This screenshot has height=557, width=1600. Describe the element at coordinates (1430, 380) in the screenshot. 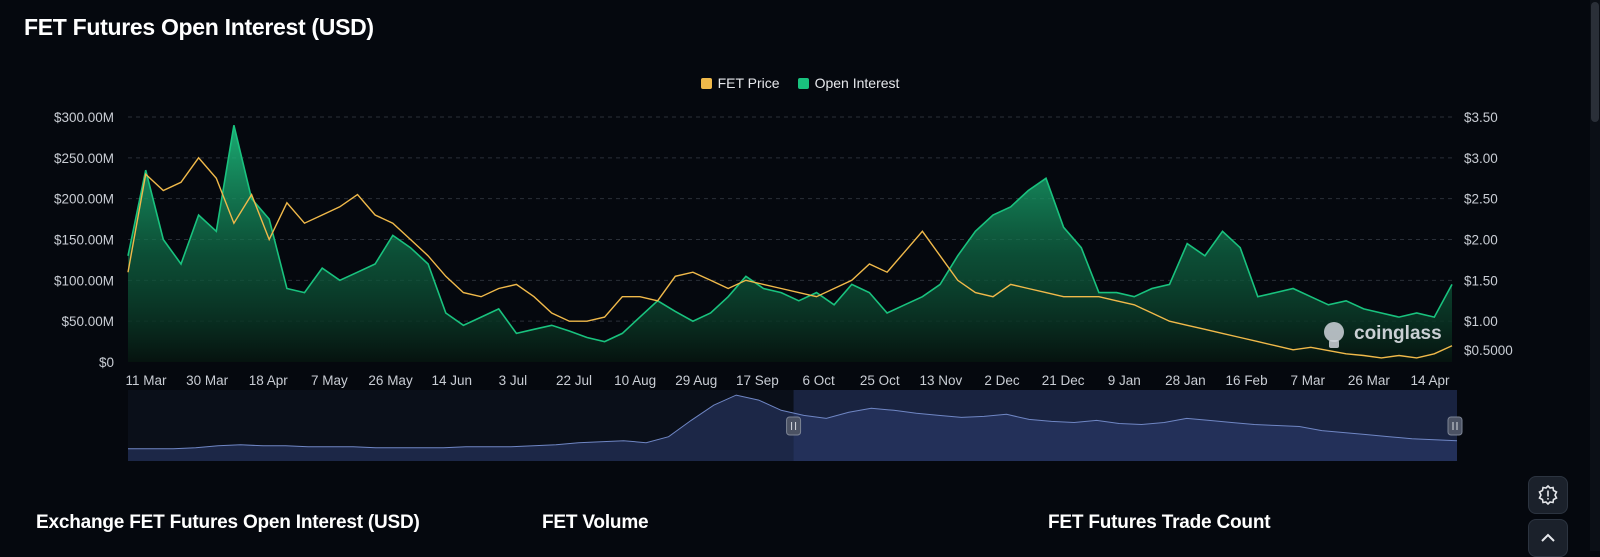

I see `x-axis-tick: 14 Apr` at that location.